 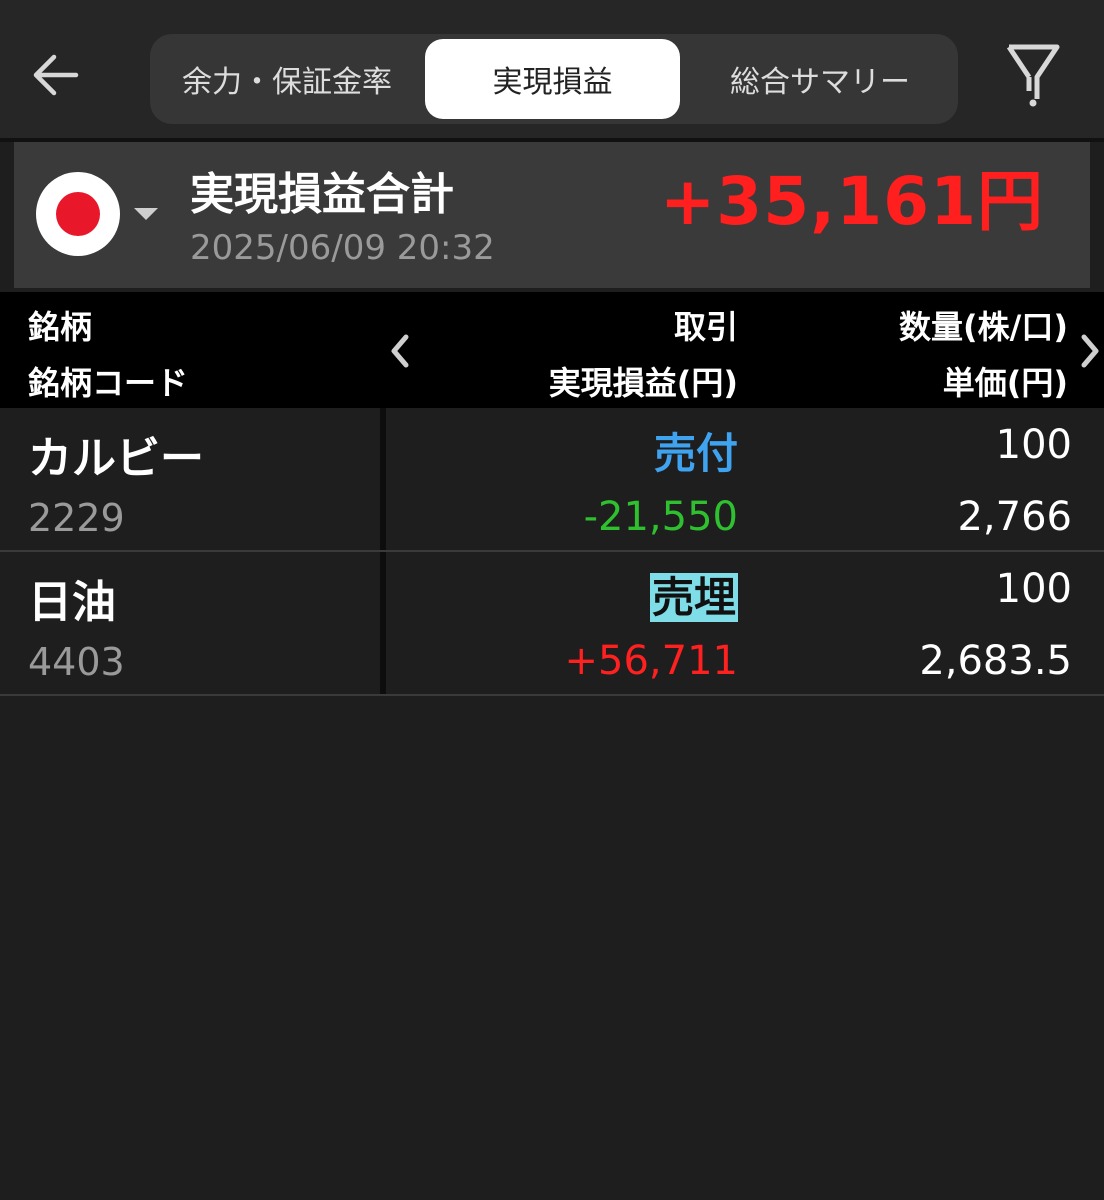 I want to click on next-columns-button, so click(x=1089, y=351).